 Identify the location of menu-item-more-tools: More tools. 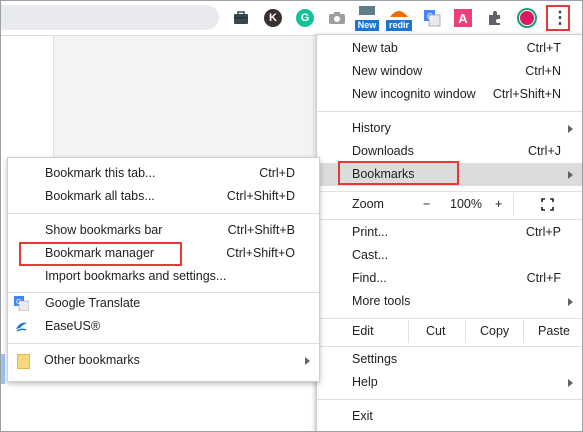
(449, 301).